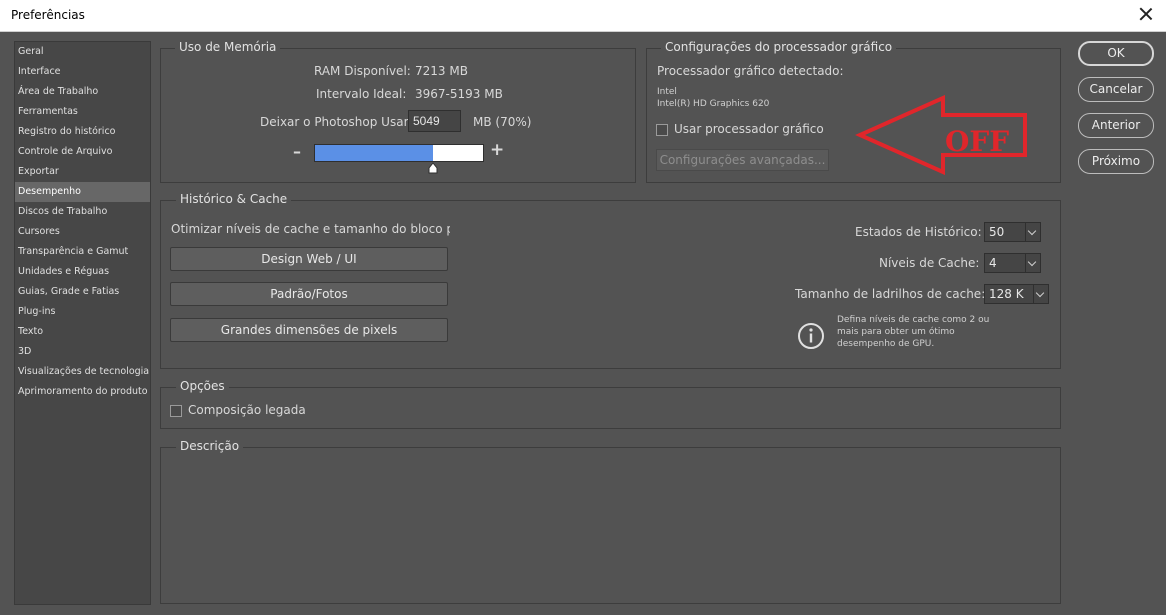  What do you see at coordinates (82, 72) in the screenshot?
I see `sidebar-item: Interface` at bounding box center [82, 72].